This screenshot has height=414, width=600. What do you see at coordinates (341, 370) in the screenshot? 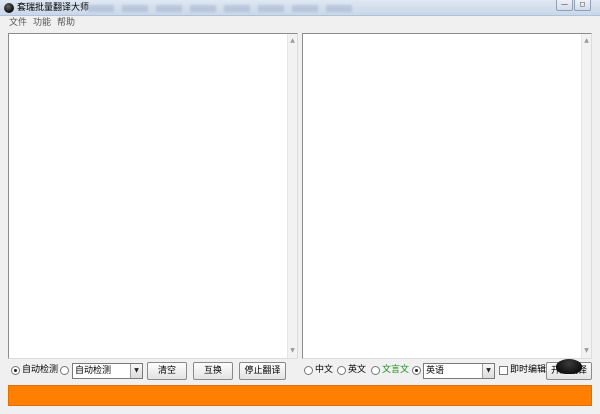
I see `target-english-radio` at bounding box center [341, 370].